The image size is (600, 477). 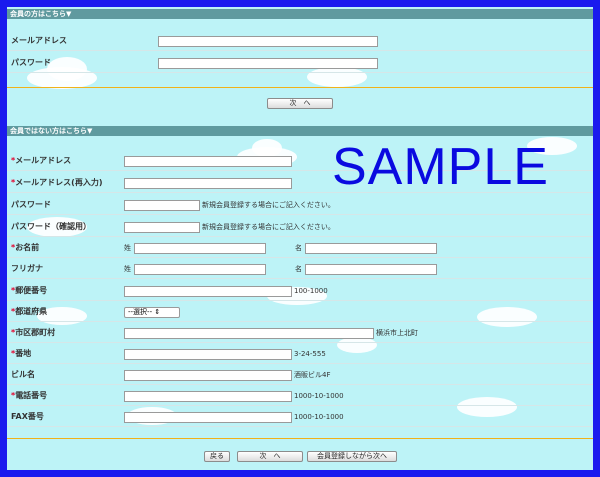 I want to click on postal-example: 100-1000, so click(x=311, y=291).